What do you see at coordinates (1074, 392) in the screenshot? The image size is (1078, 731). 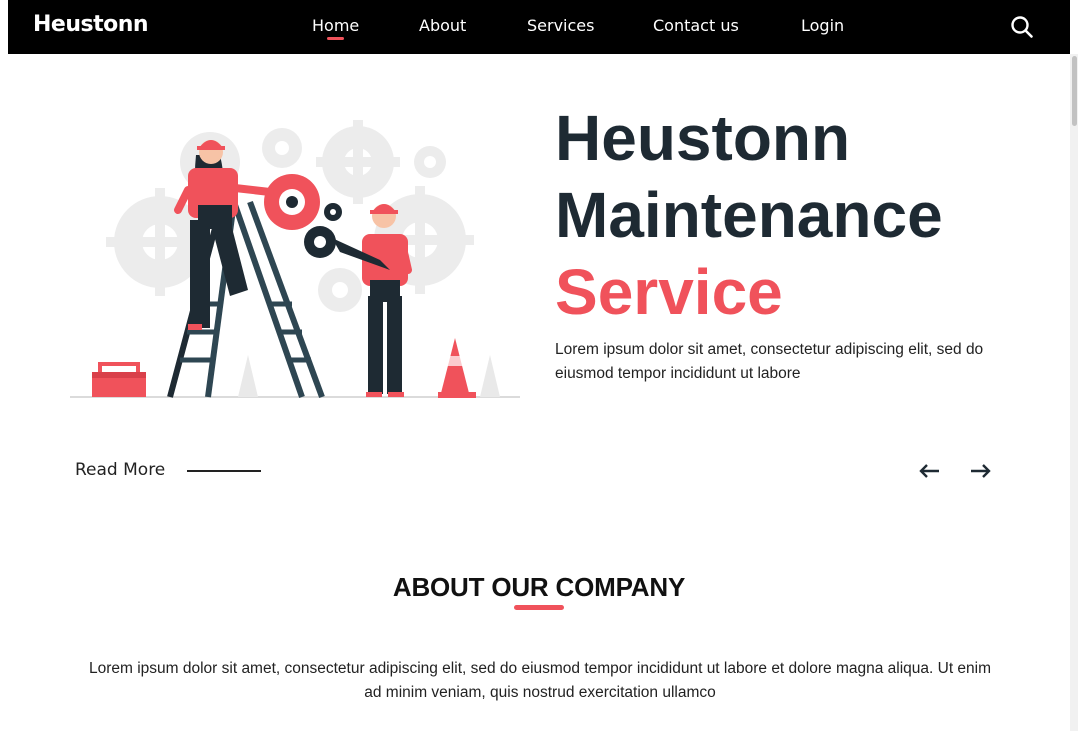 I see `page-scrollbar` at bounding box center [1074, 392].